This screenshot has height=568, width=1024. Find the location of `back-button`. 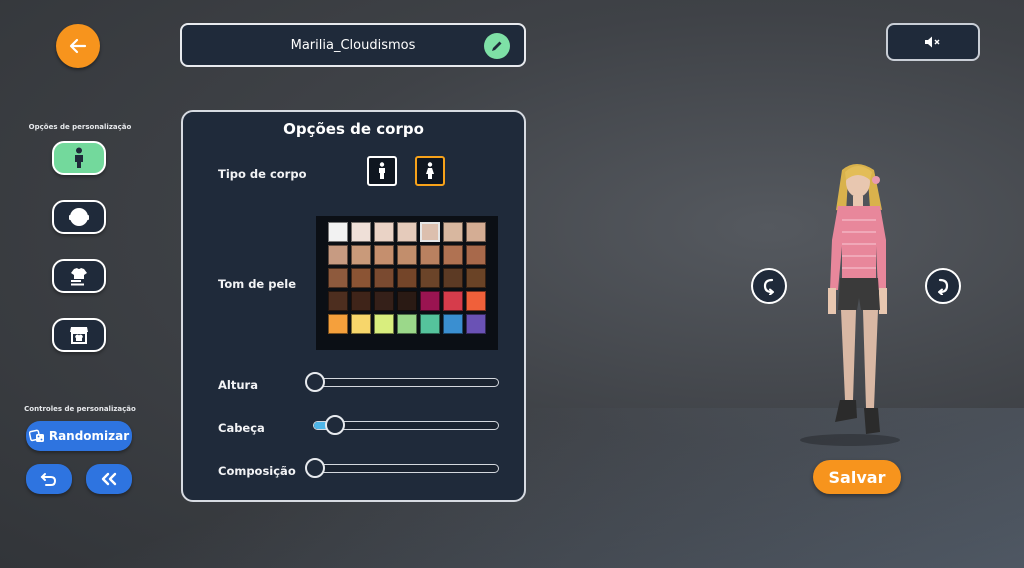

back-button is located at coordinates (78, 46).